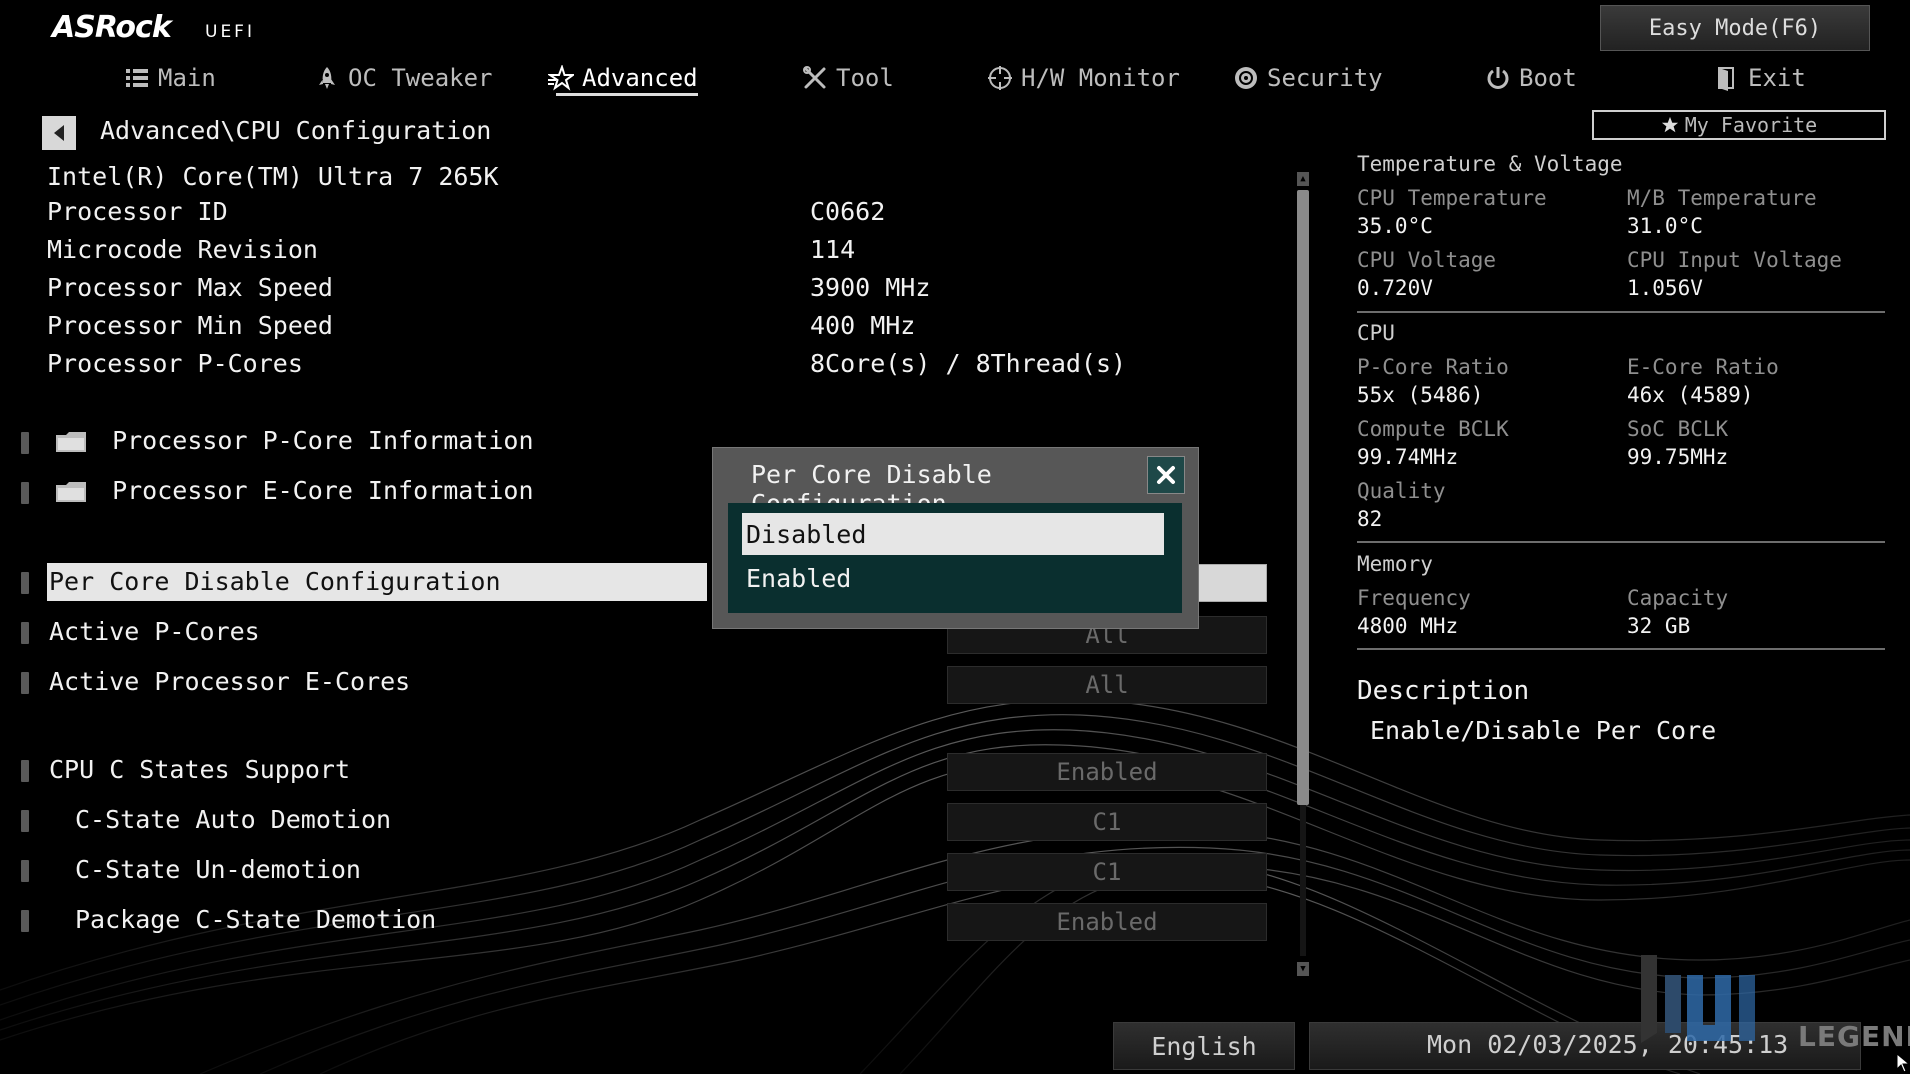 The image size is (1910, 1074). I want to click on mb-temp-label: M/B Temperature, so click(1722, 198).